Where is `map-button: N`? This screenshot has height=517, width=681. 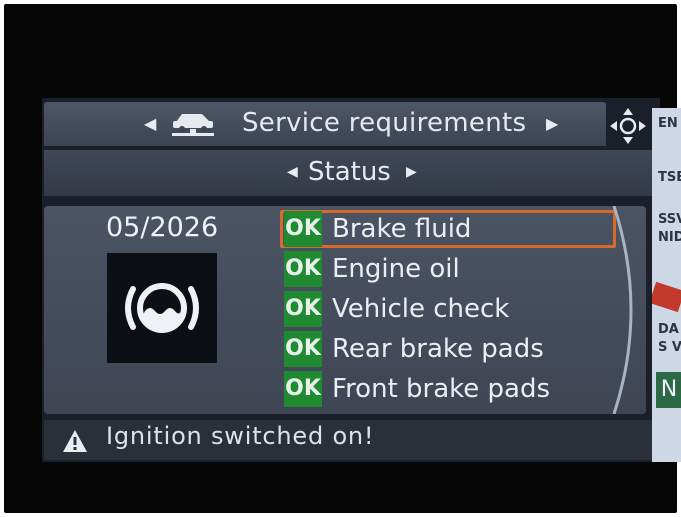 map-button: N is located at coordinates (668, 390).